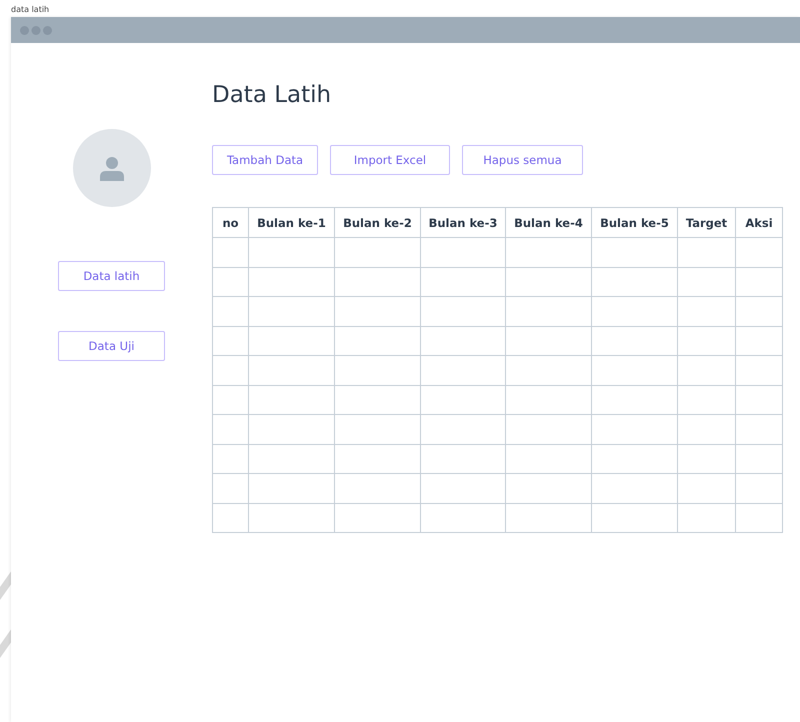  Describe the element at coordinates (111, 276) in the screenshot. I see `nav-button: Data latih` at that location.